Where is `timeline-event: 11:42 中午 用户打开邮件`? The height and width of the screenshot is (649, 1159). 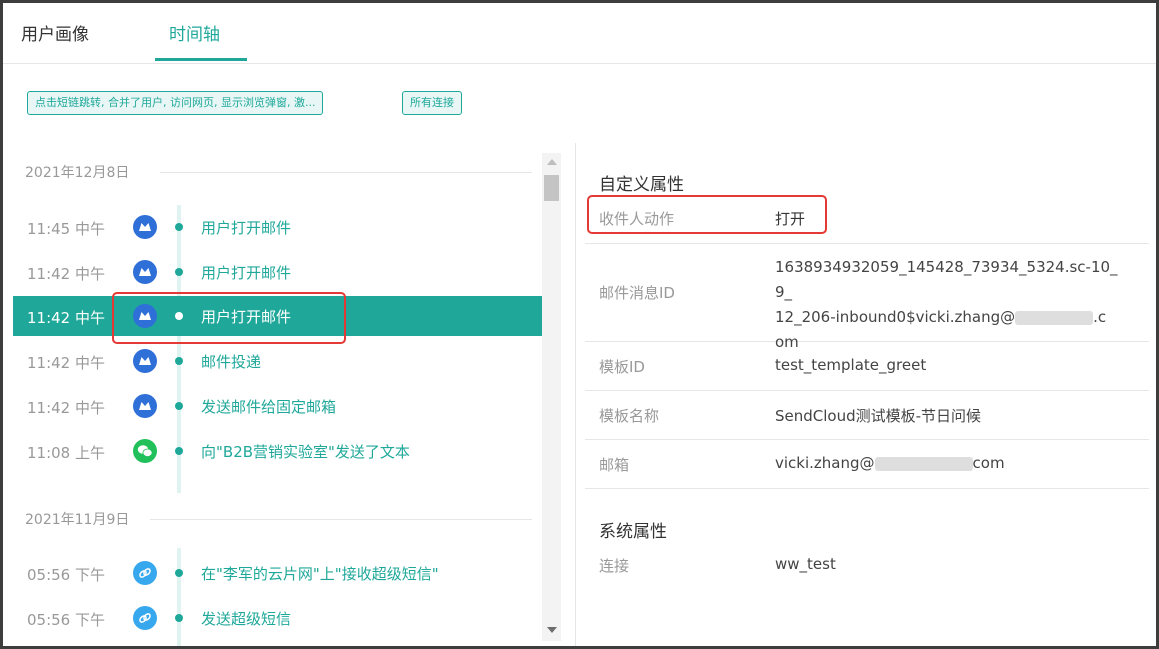
timeline-event: 11:42 中午 用户打开邮件 is located at coordinates (277, 272).